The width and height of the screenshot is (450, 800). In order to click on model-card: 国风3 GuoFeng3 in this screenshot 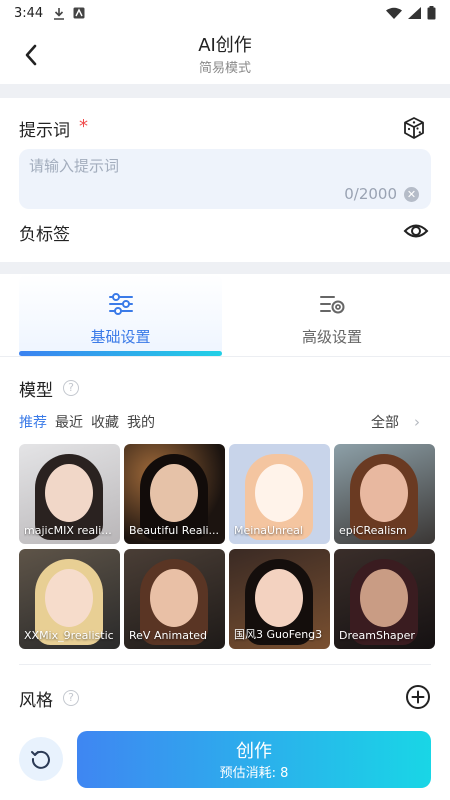, I will do `click(279, 599)`.